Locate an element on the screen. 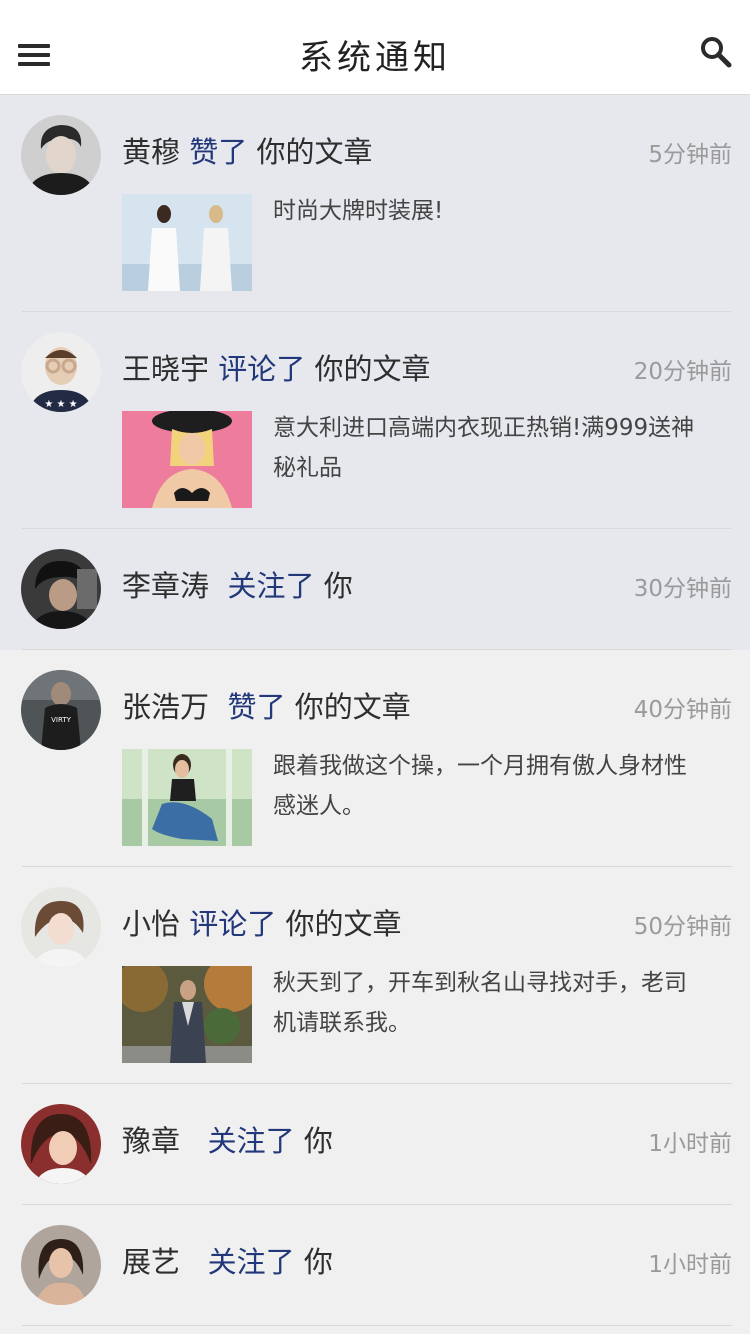 This screenshot has width=750, height=1334. divider is located at coordinates (377, 1325).